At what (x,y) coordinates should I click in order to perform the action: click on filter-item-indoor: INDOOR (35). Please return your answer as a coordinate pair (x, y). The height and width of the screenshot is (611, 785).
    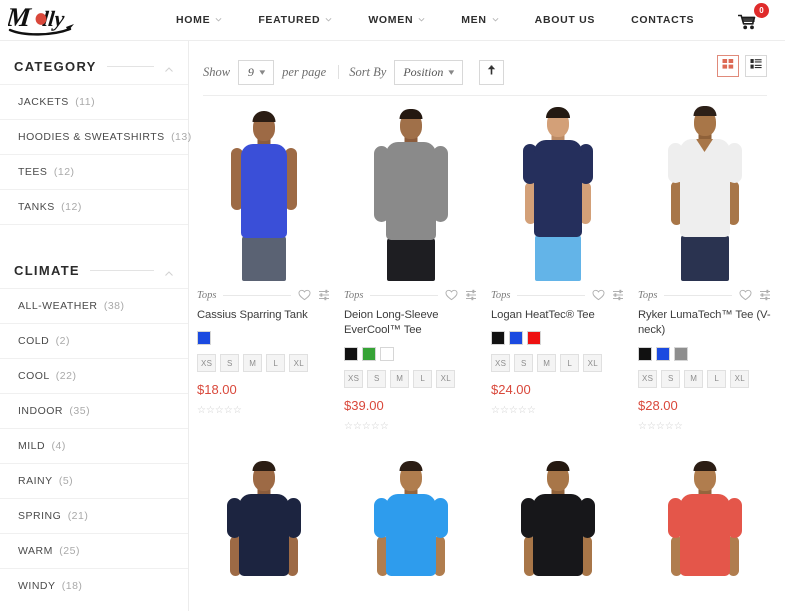
    Looking at the image, I should click on (94, 410).